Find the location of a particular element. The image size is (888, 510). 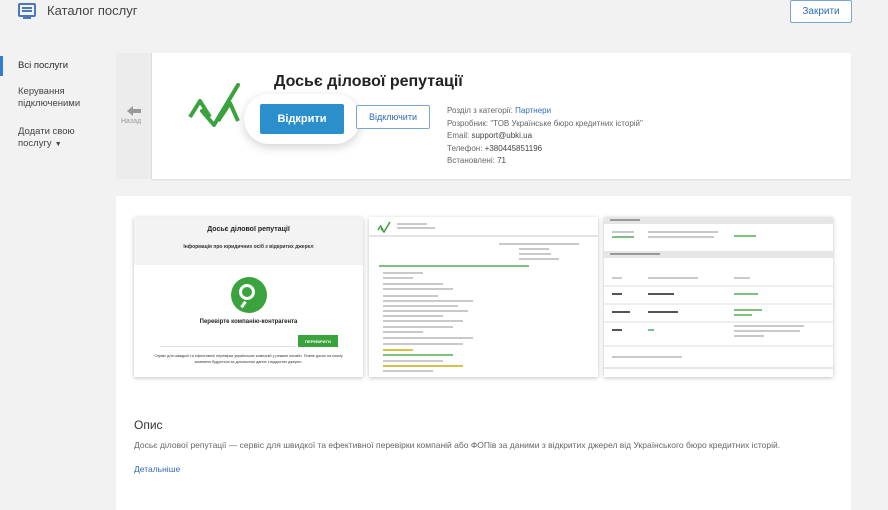

screenshot-title: Досьє ділової репутації is located at coordinates (248, 229).